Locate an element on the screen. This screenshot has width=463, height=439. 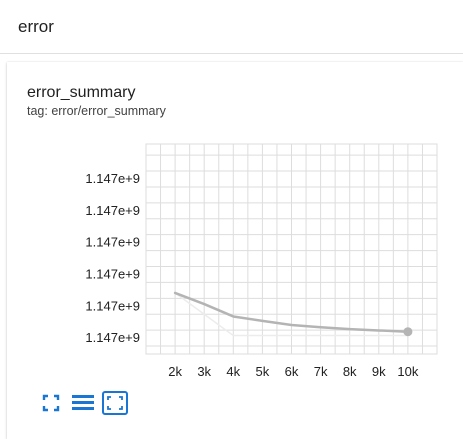
last-point-marker is located at coordinates (408, 332).